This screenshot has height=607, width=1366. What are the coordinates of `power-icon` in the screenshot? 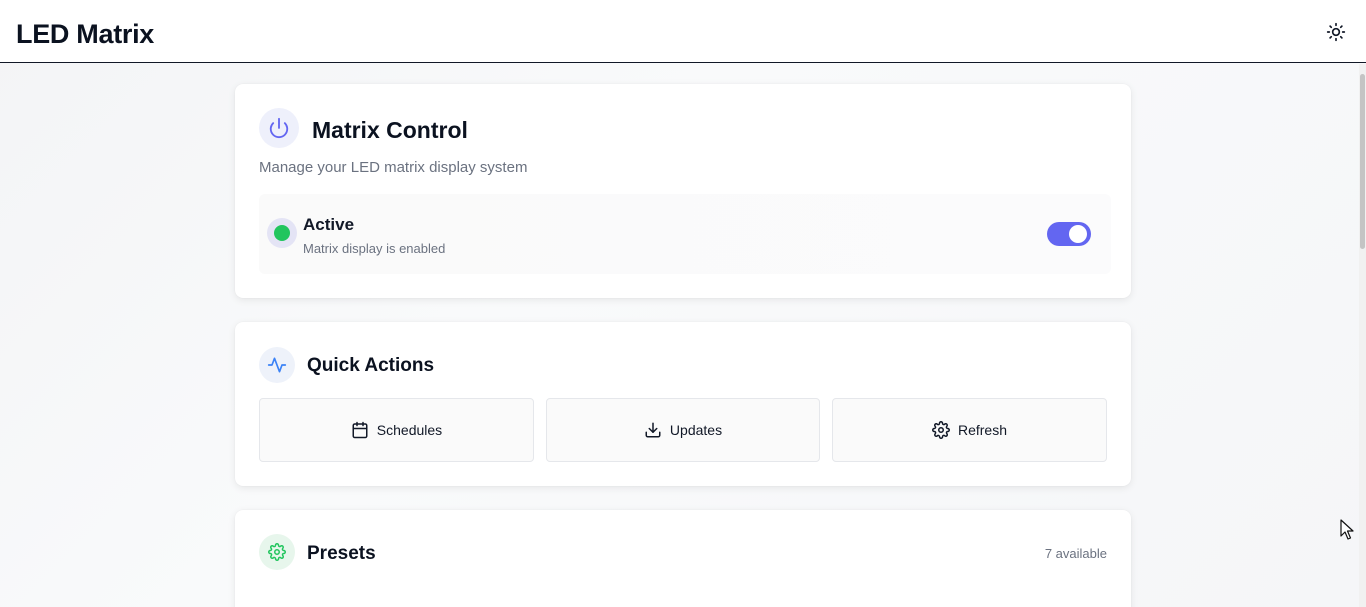 It's located at (279, 128).